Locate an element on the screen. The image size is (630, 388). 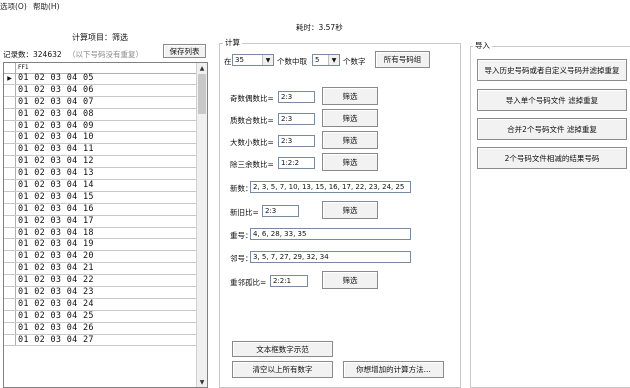
vertical-scrollbar: ▲ ▼ is located at coordinates (201, 225).